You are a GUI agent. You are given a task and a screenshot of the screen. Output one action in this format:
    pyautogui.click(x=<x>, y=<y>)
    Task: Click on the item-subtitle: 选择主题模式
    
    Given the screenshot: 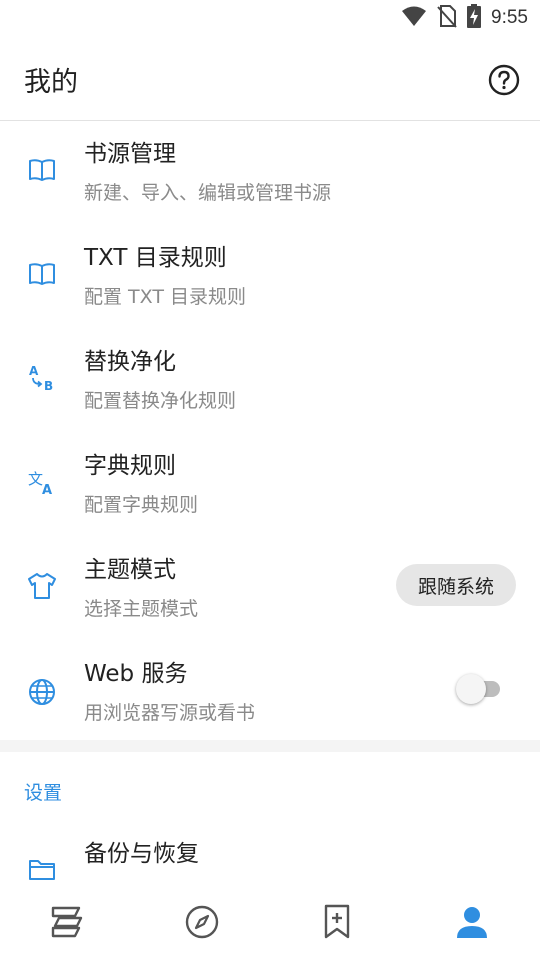 What is the action you would take?
    pyautogui.click(x=141, y=609)
    